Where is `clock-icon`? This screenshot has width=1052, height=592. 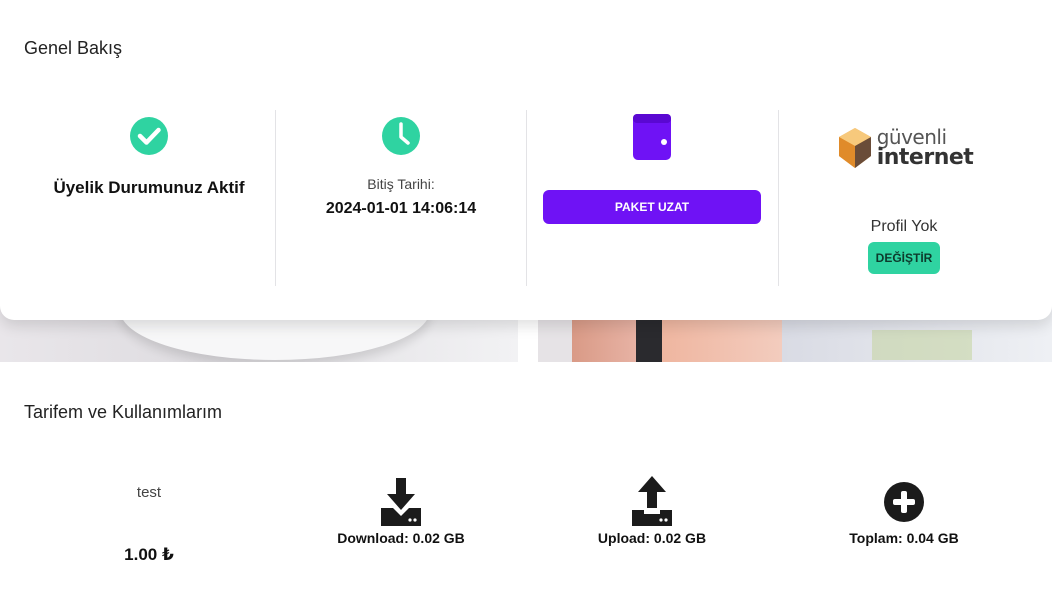
clock-icon is located at coordinates (401, 136).